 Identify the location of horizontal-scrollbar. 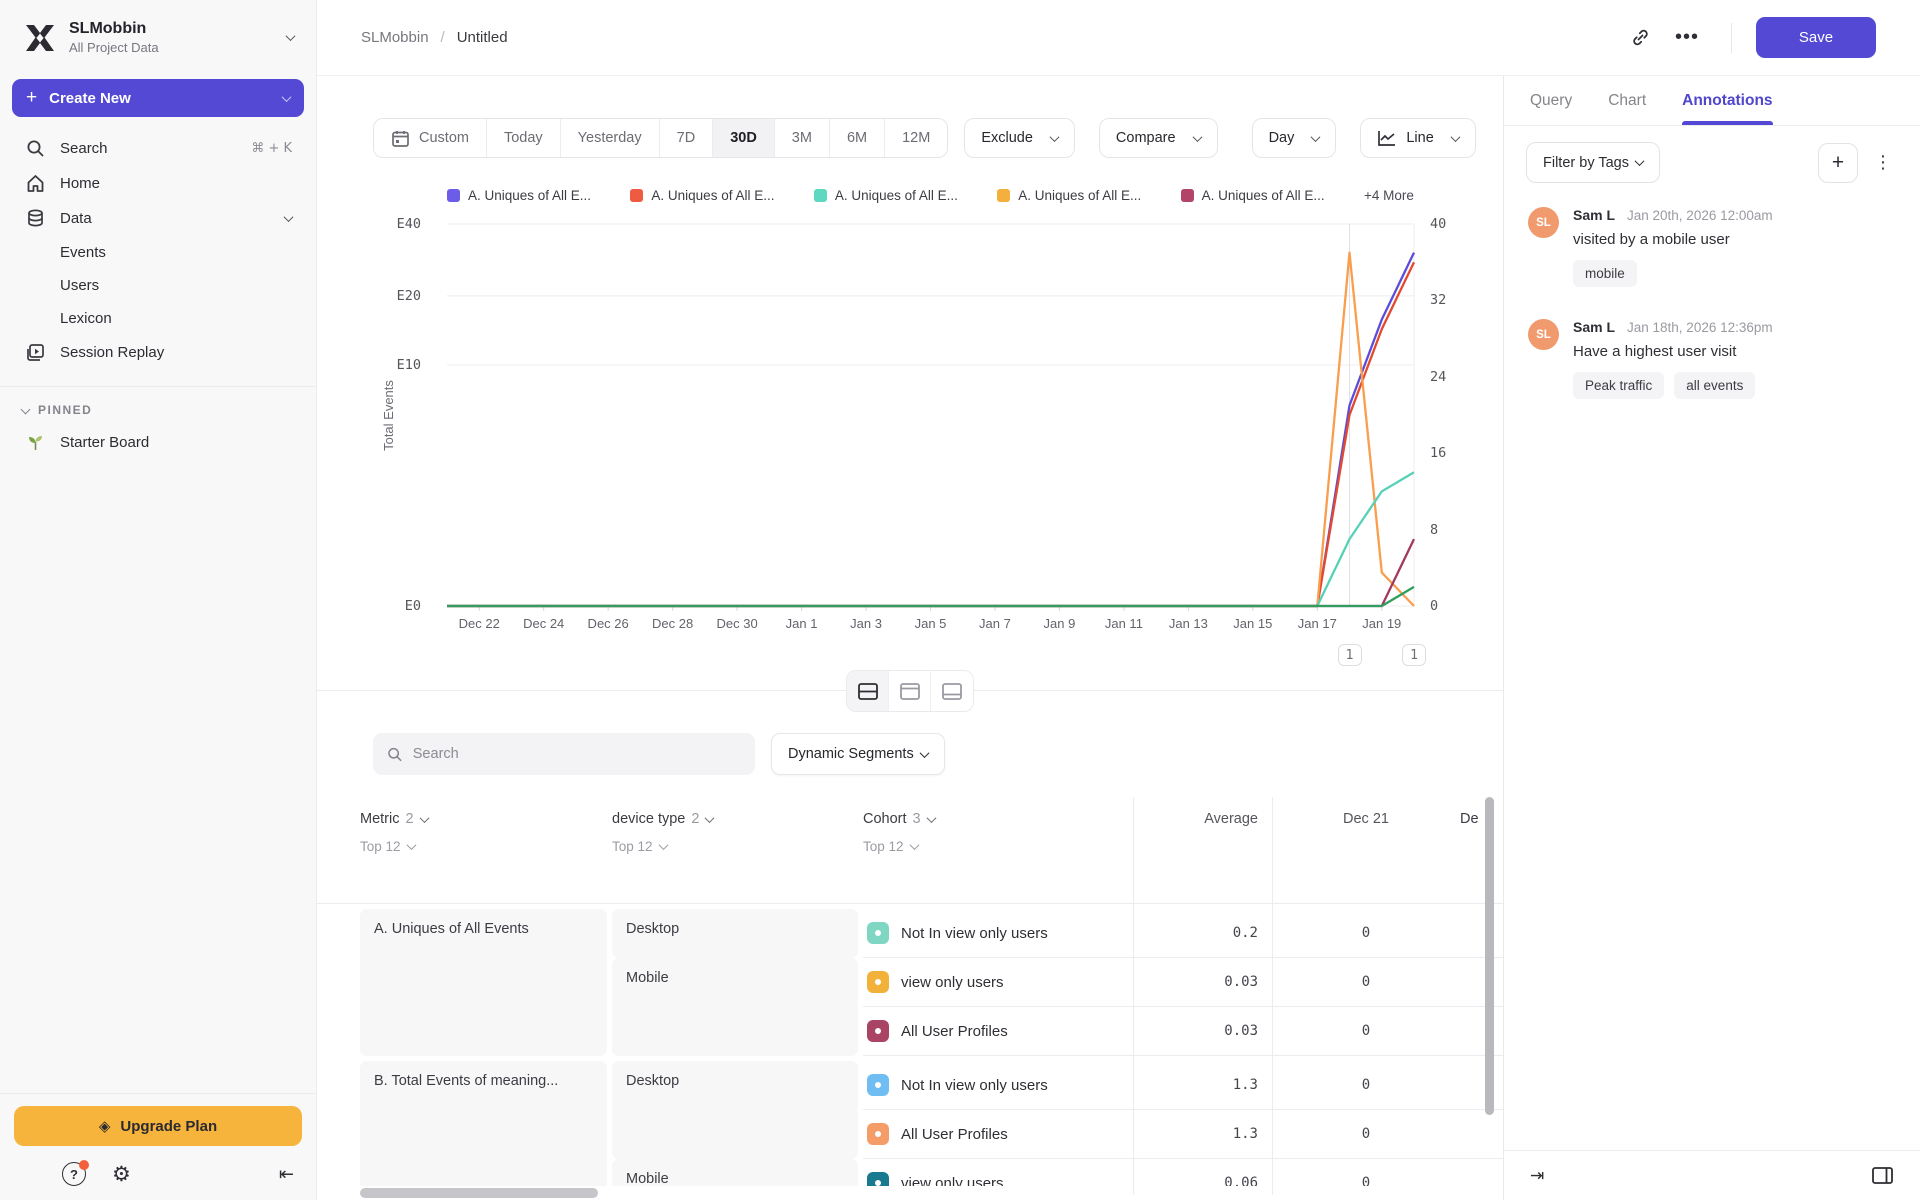
(479, 1193).